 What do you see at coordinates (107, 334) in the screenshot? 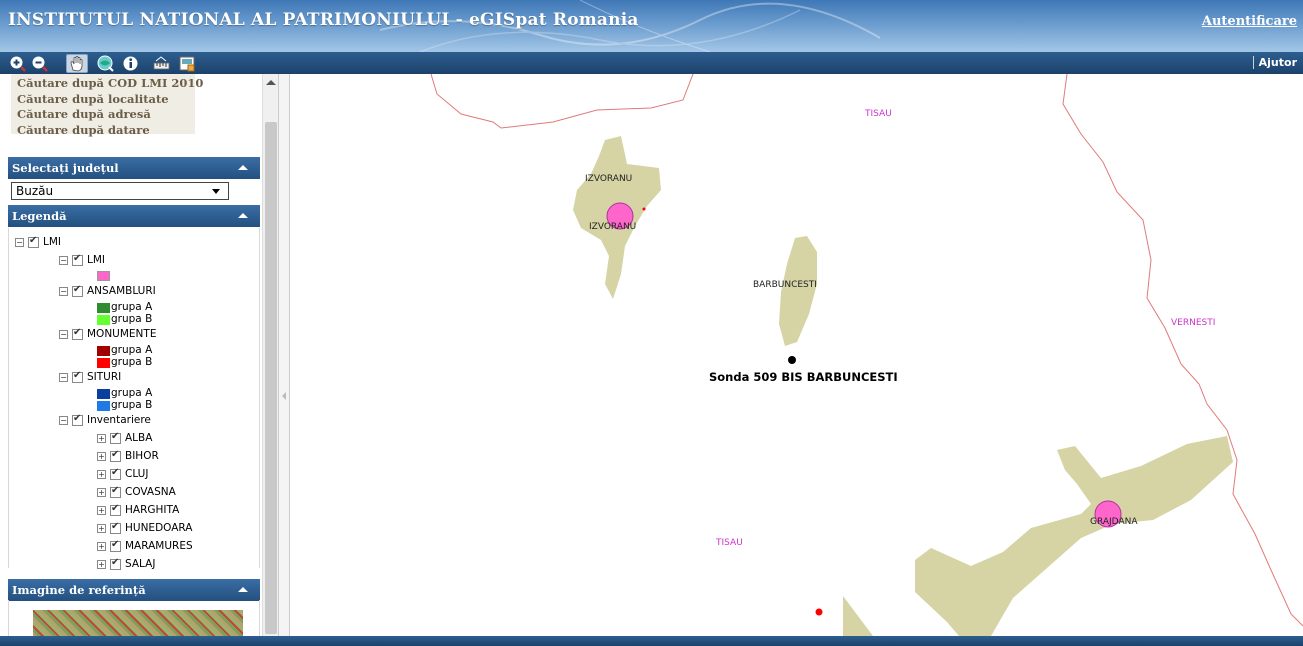
I see `legend-group-monumente: −MONUMENTE` at bounding box center [107, 334].